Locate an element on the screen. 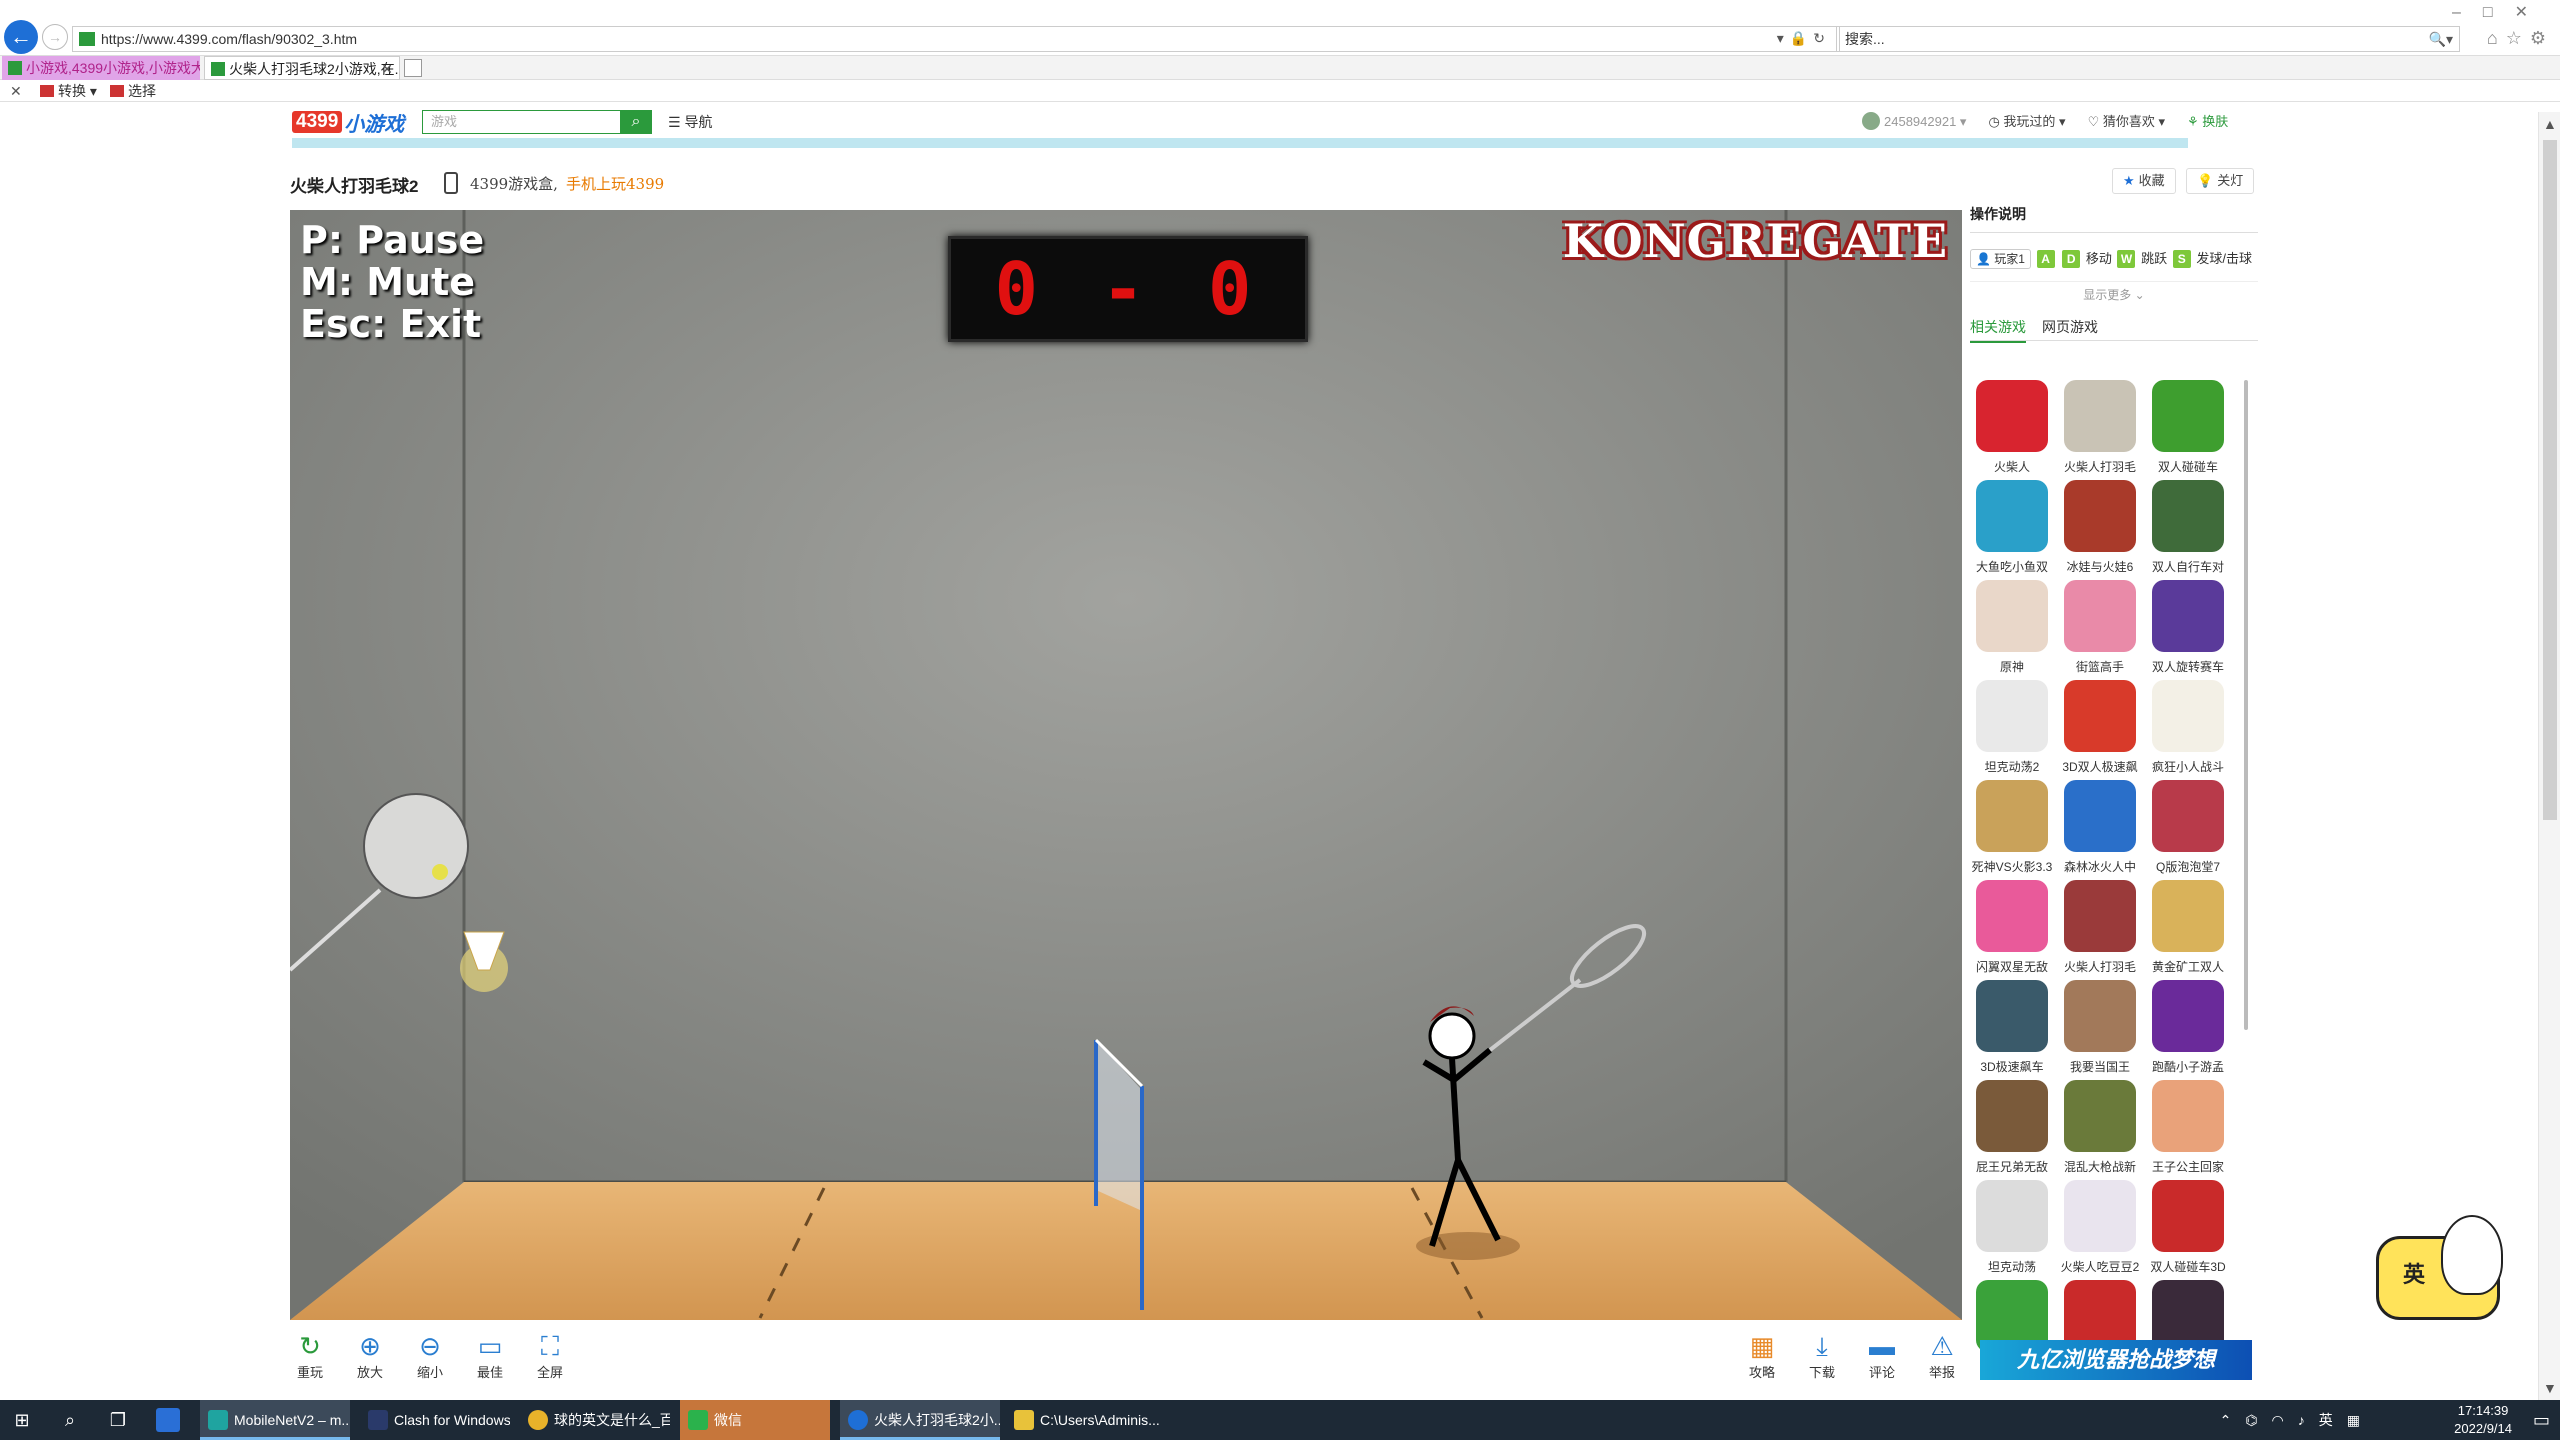 This screenshot has width=2560, height=1440. related-game-item: 坦克动荡2 is located at coordinates (2012, 727).